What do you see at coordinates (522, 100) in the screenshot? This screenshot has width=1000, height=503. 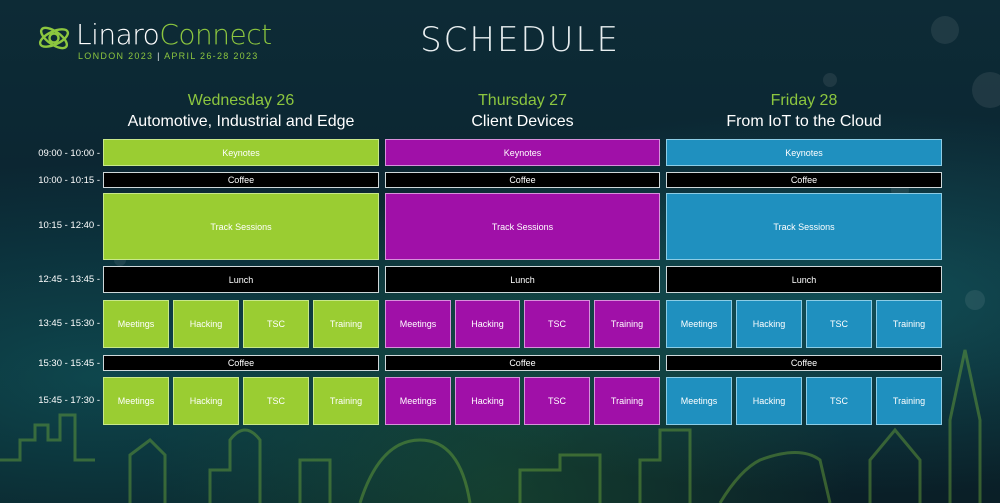 I see `day-name: Thursday 27` at bounding box center [522, 100].